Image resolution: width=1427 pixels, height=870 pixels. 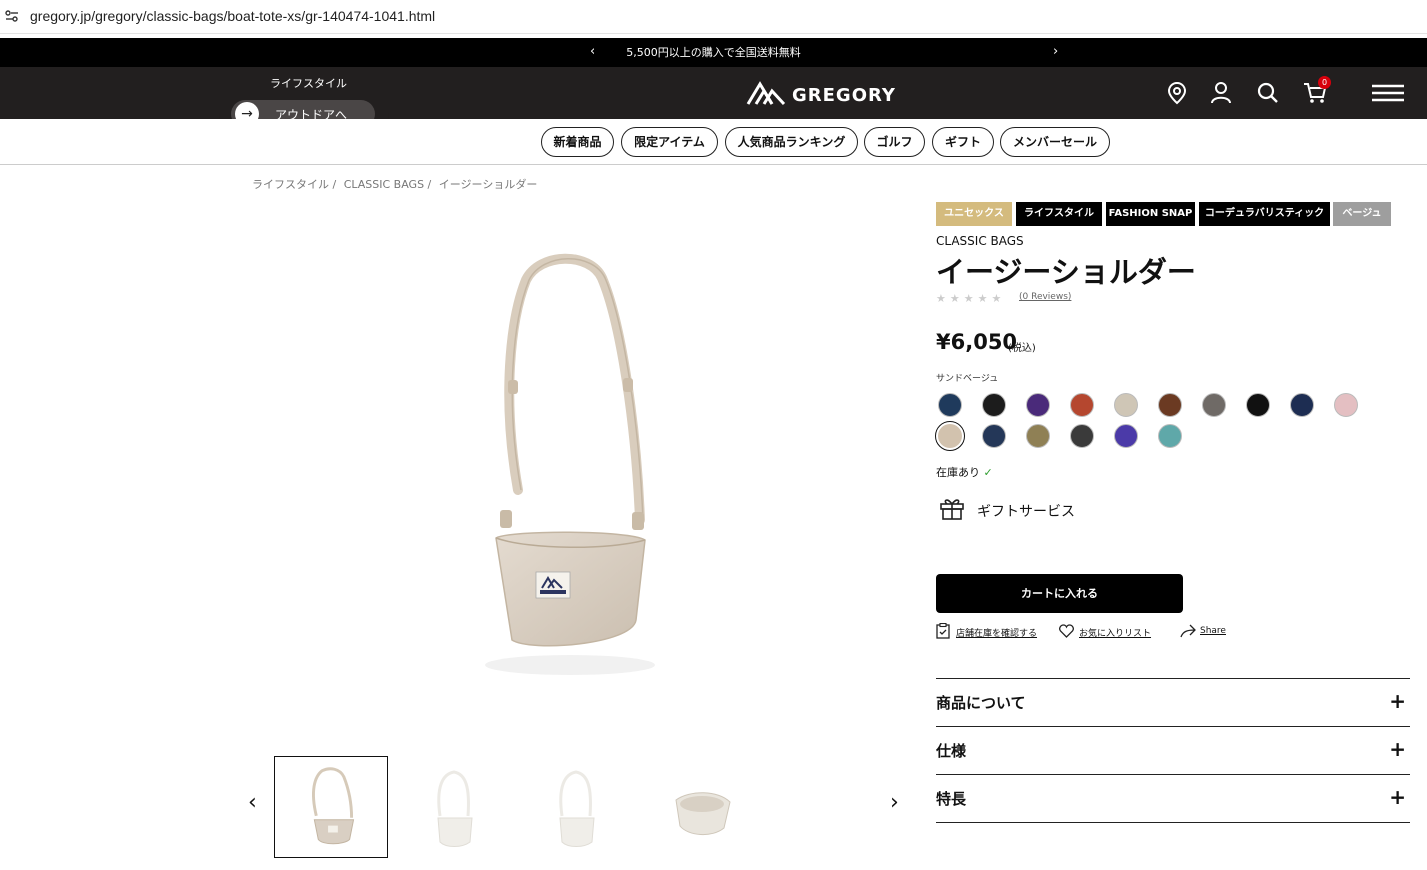 What do you see at coordinates (997, 634) in the screenshot?
I see `store-stock-label: 店舗在庫を確認する` at bounding box center [997, 634].